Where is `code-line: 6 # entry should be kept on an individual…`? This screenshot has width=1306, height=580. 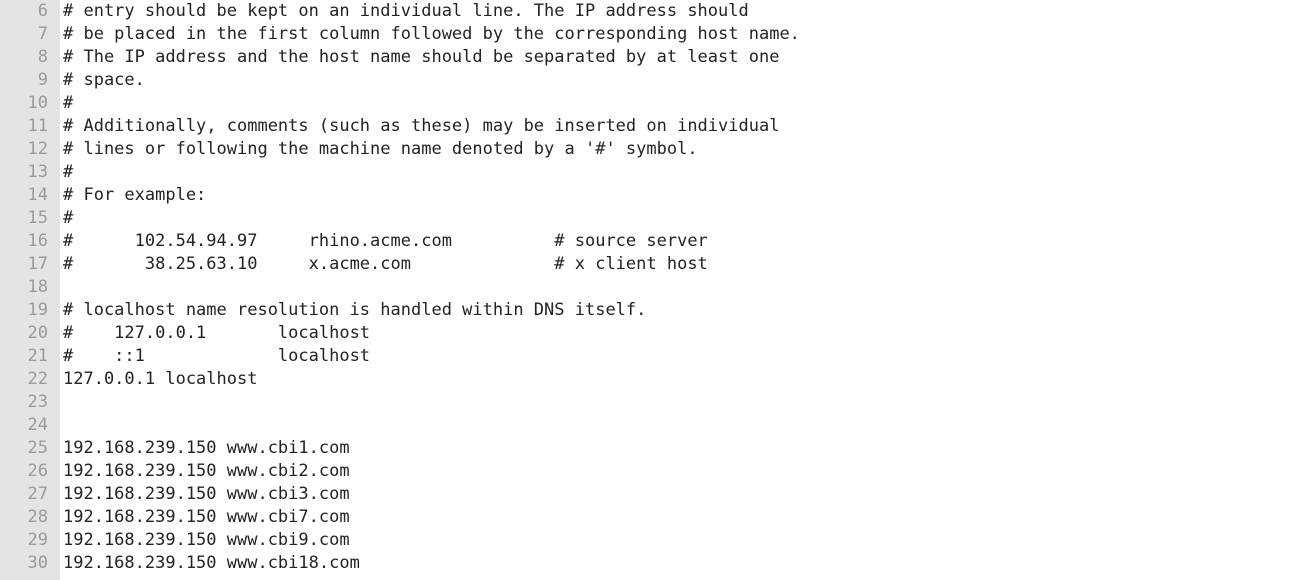 code-line: 6 # entry should be kept on an individual… is located at coordinates (653, 11).